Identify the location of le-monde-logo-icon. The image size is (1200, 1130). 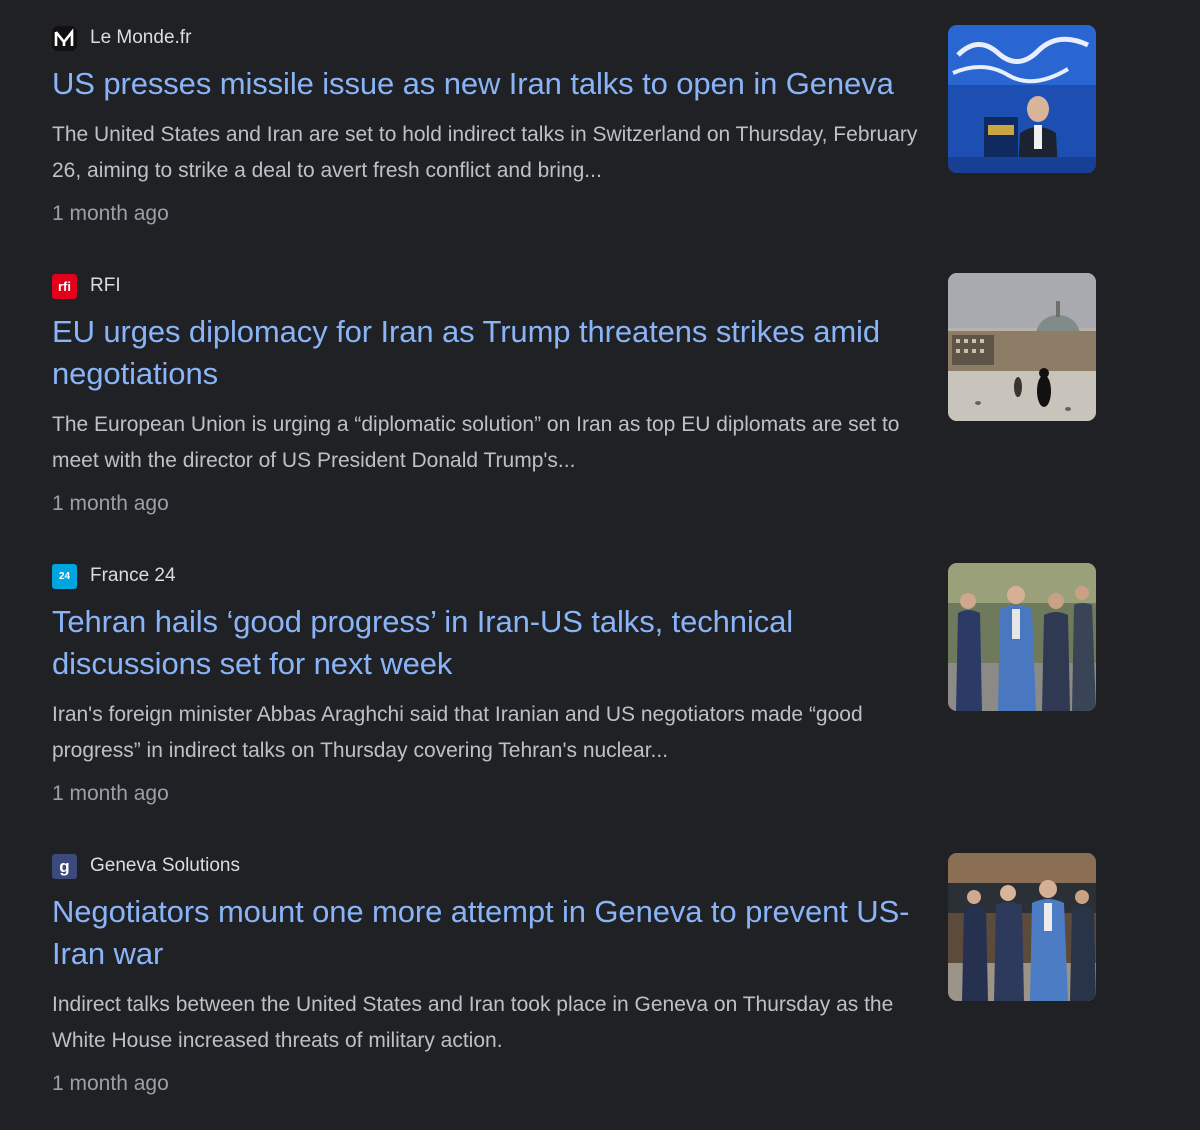
(64, 38).